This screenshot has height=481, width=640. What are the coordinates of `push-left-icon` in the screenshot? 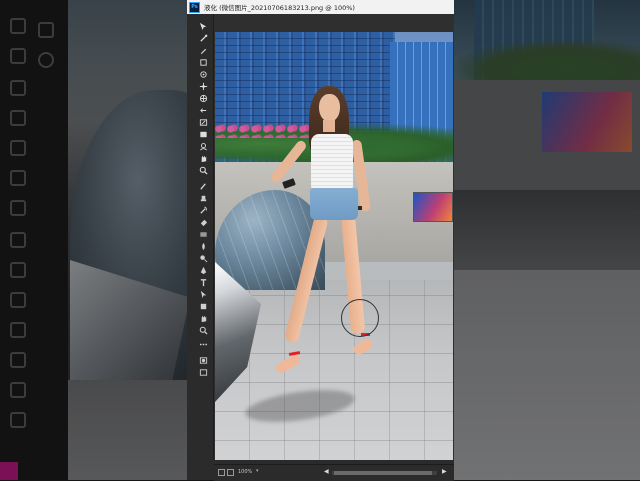 It's located at (203, 110).